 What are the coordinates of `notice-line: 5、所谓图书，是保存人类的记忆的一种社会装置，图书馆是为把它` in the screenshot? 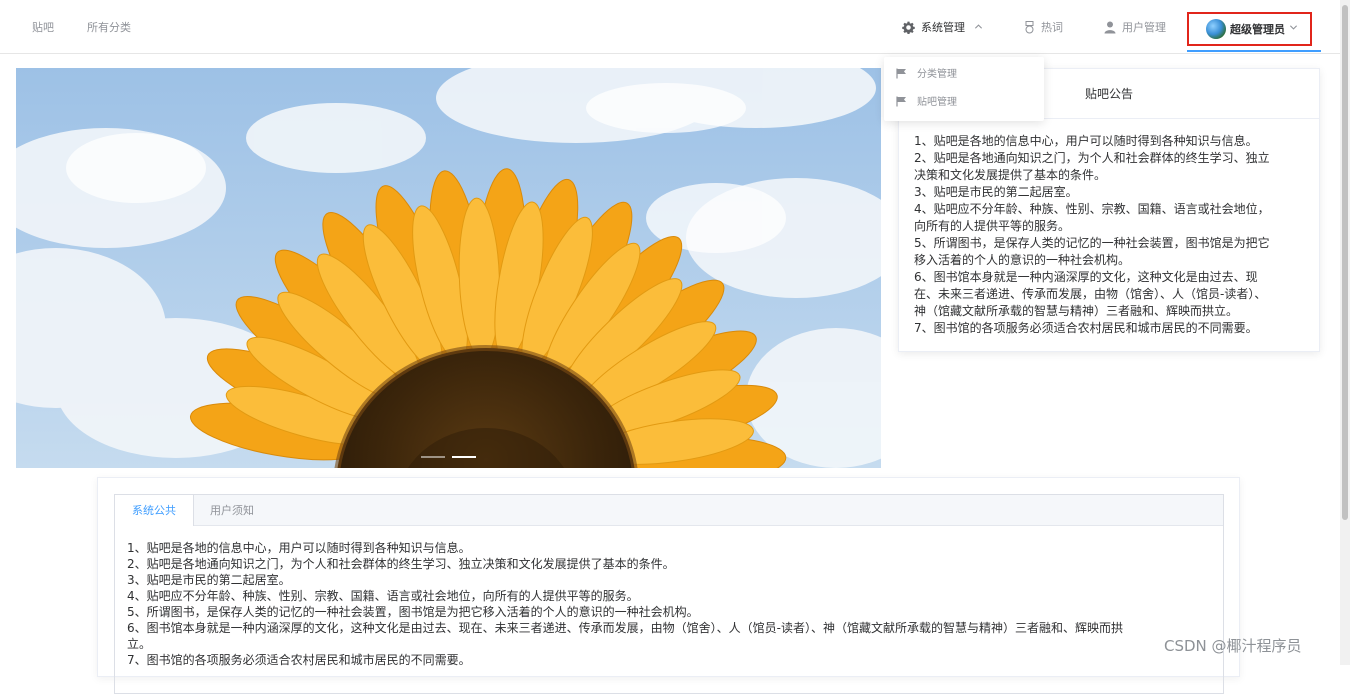 It's located at (1092, 243).